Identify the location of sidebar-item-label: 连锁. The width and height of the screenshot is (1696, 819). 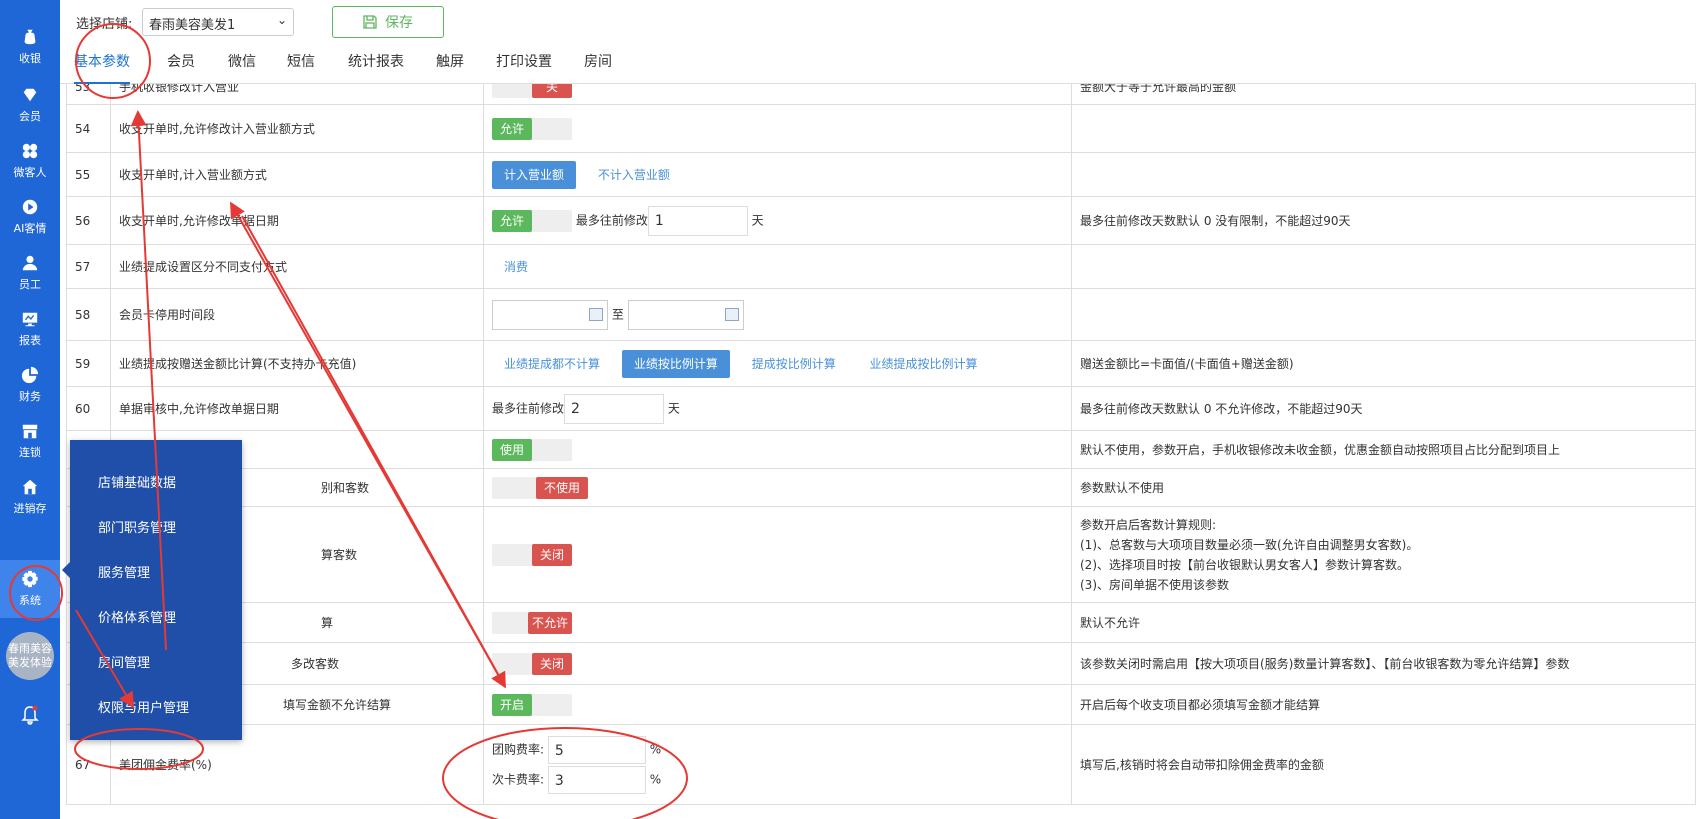
(30, 452).